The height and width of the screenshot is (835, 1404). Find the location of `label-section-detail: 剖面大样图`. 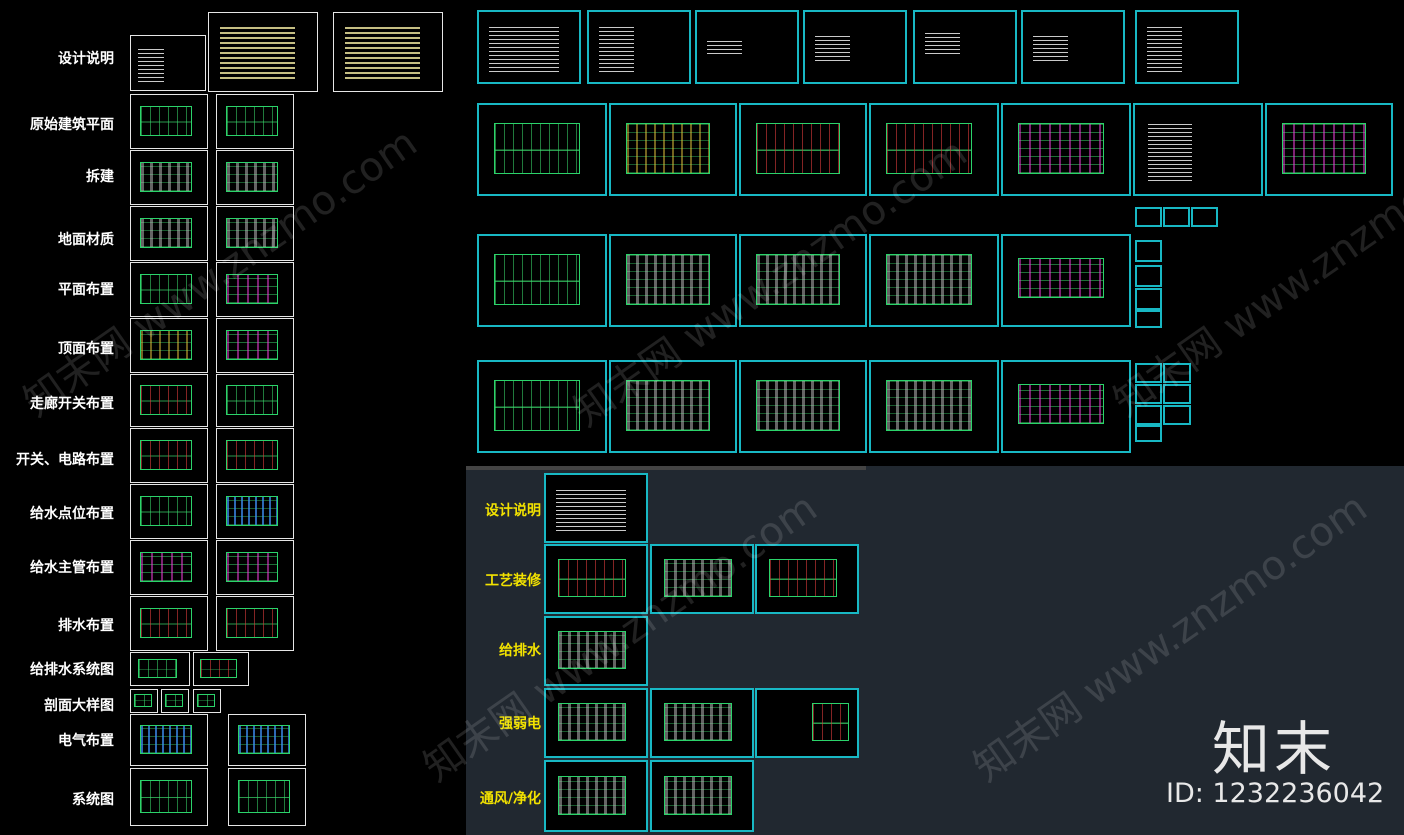

label-section-detail: 剖面大样图 is located at coordinates (79, 706).